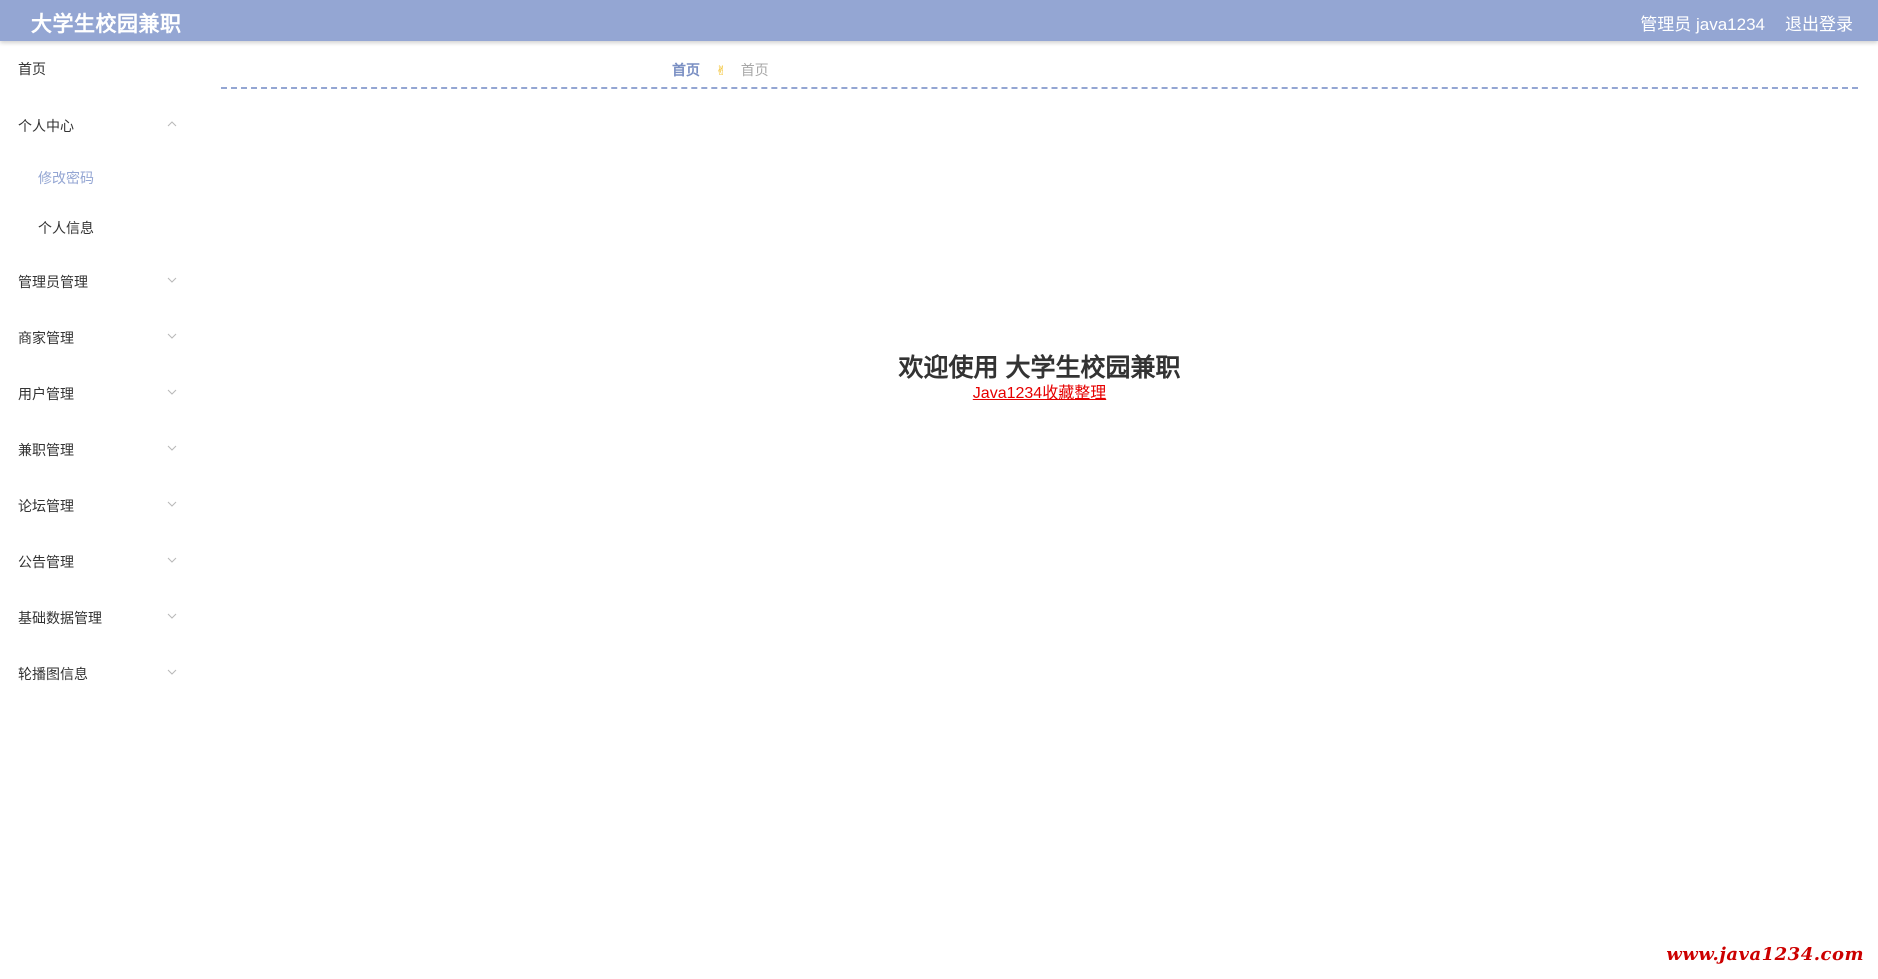 Image resolution: width=1878 pixels, height=979 pixels. What do you see at coordinates (1765, 954) in the screenshot?
I see `site-watermark: www.java1234.com` at bounding box center [1765, 954].